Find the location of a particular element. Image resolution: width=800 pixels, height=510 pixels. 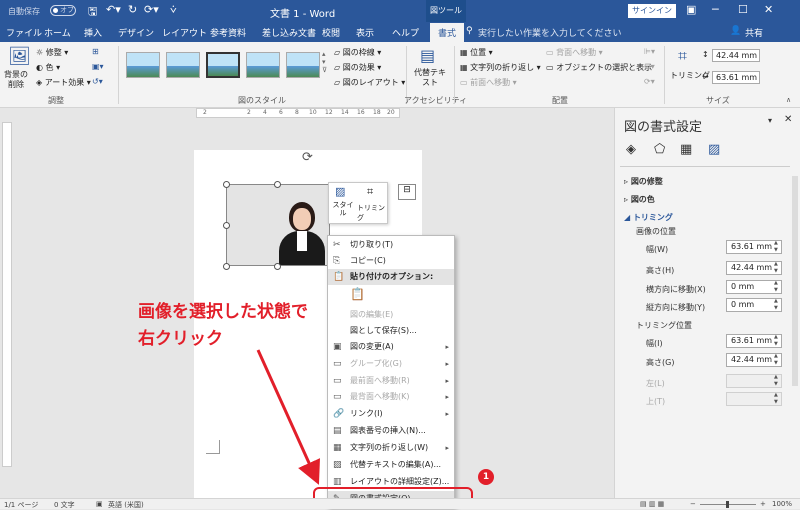

zoom-in-icon: + is located at coordinates (763, 504).